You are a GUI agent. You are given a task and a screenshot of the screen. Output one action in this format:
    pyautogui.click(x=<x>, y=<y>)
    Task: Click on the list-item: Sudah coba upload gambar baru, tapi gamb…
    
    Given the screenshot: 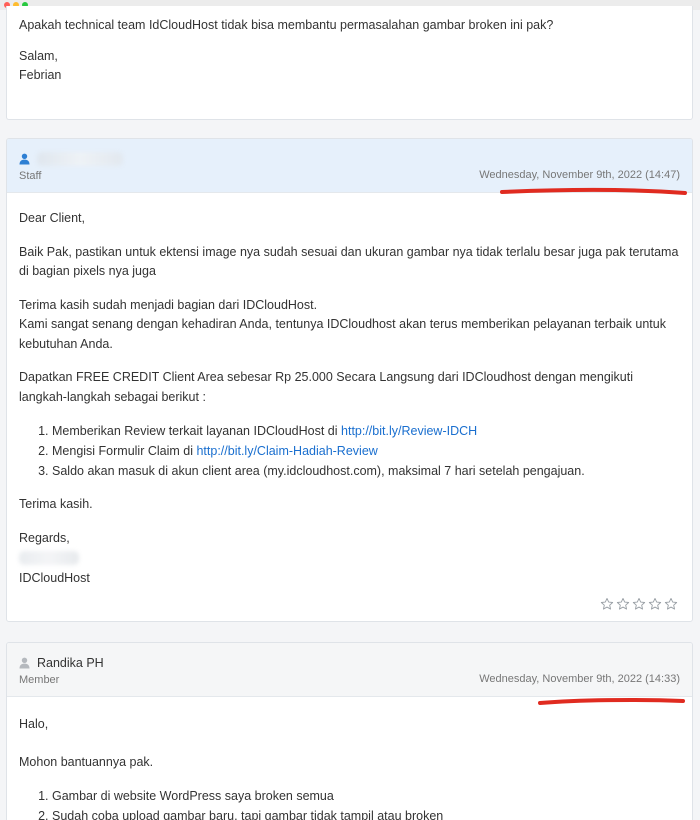 What is the action you would take?
    pyautogui.click(x=366, y=813)
    